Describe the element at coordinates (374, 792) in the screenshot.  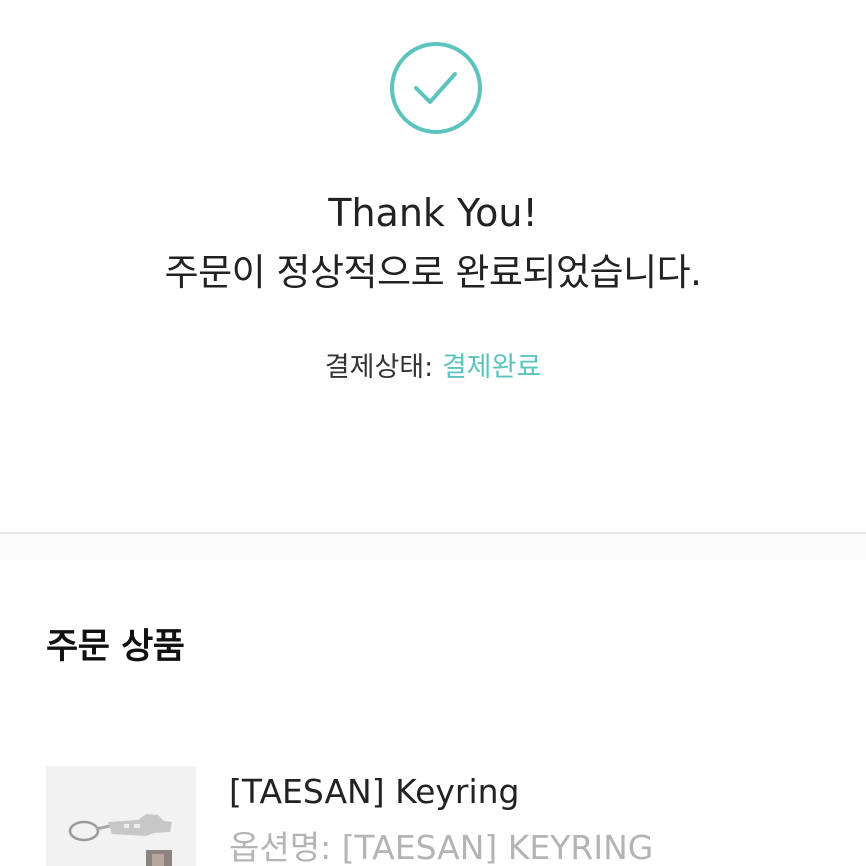
I see `product-name: [TAESAN] Keyring` at that location.